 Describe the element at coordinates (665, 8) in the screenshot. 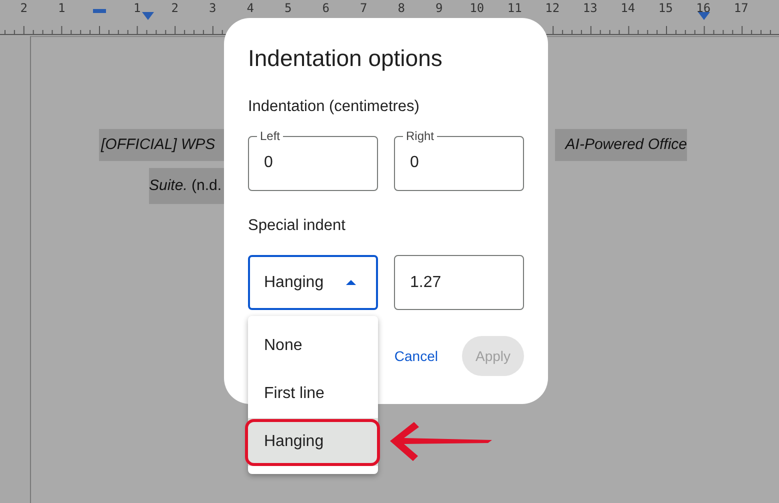

I see `ruler-number: 15` at that location.